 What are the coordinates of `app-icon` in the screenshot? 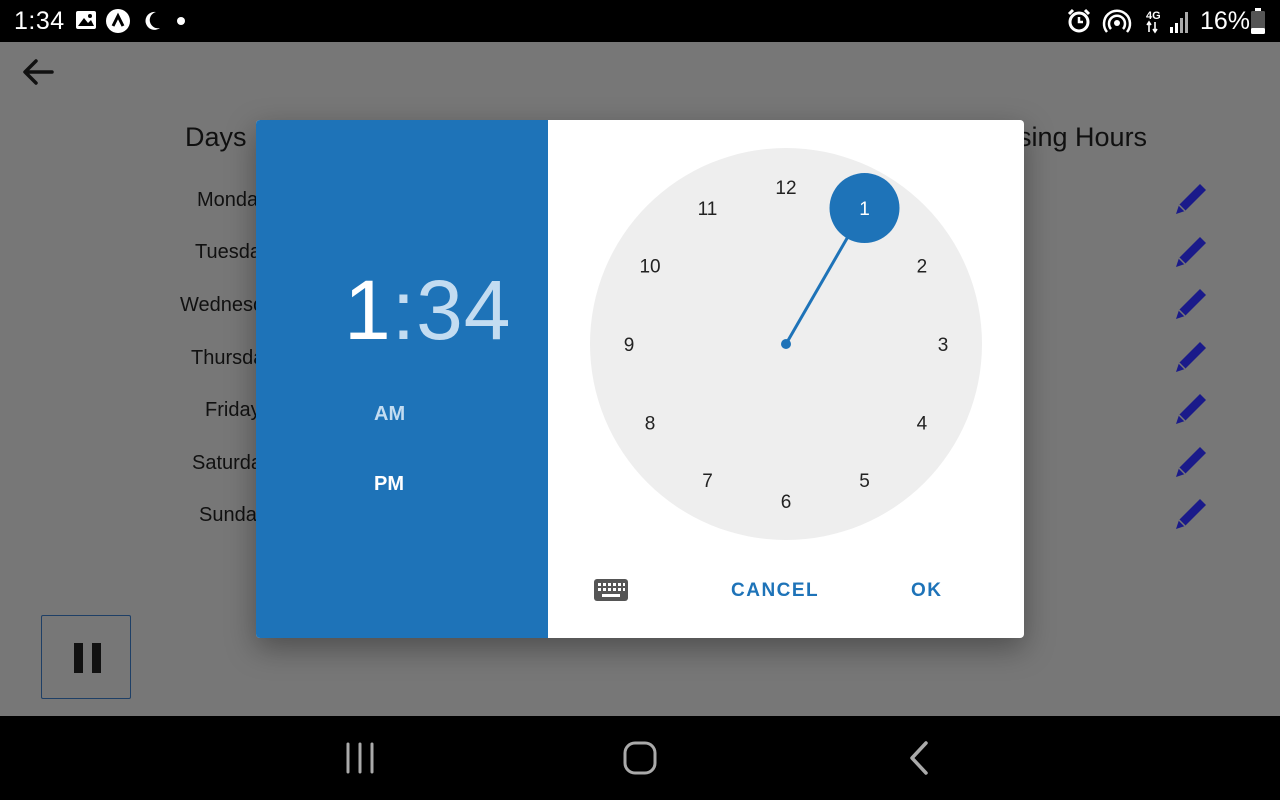 It's located at (118, 21).